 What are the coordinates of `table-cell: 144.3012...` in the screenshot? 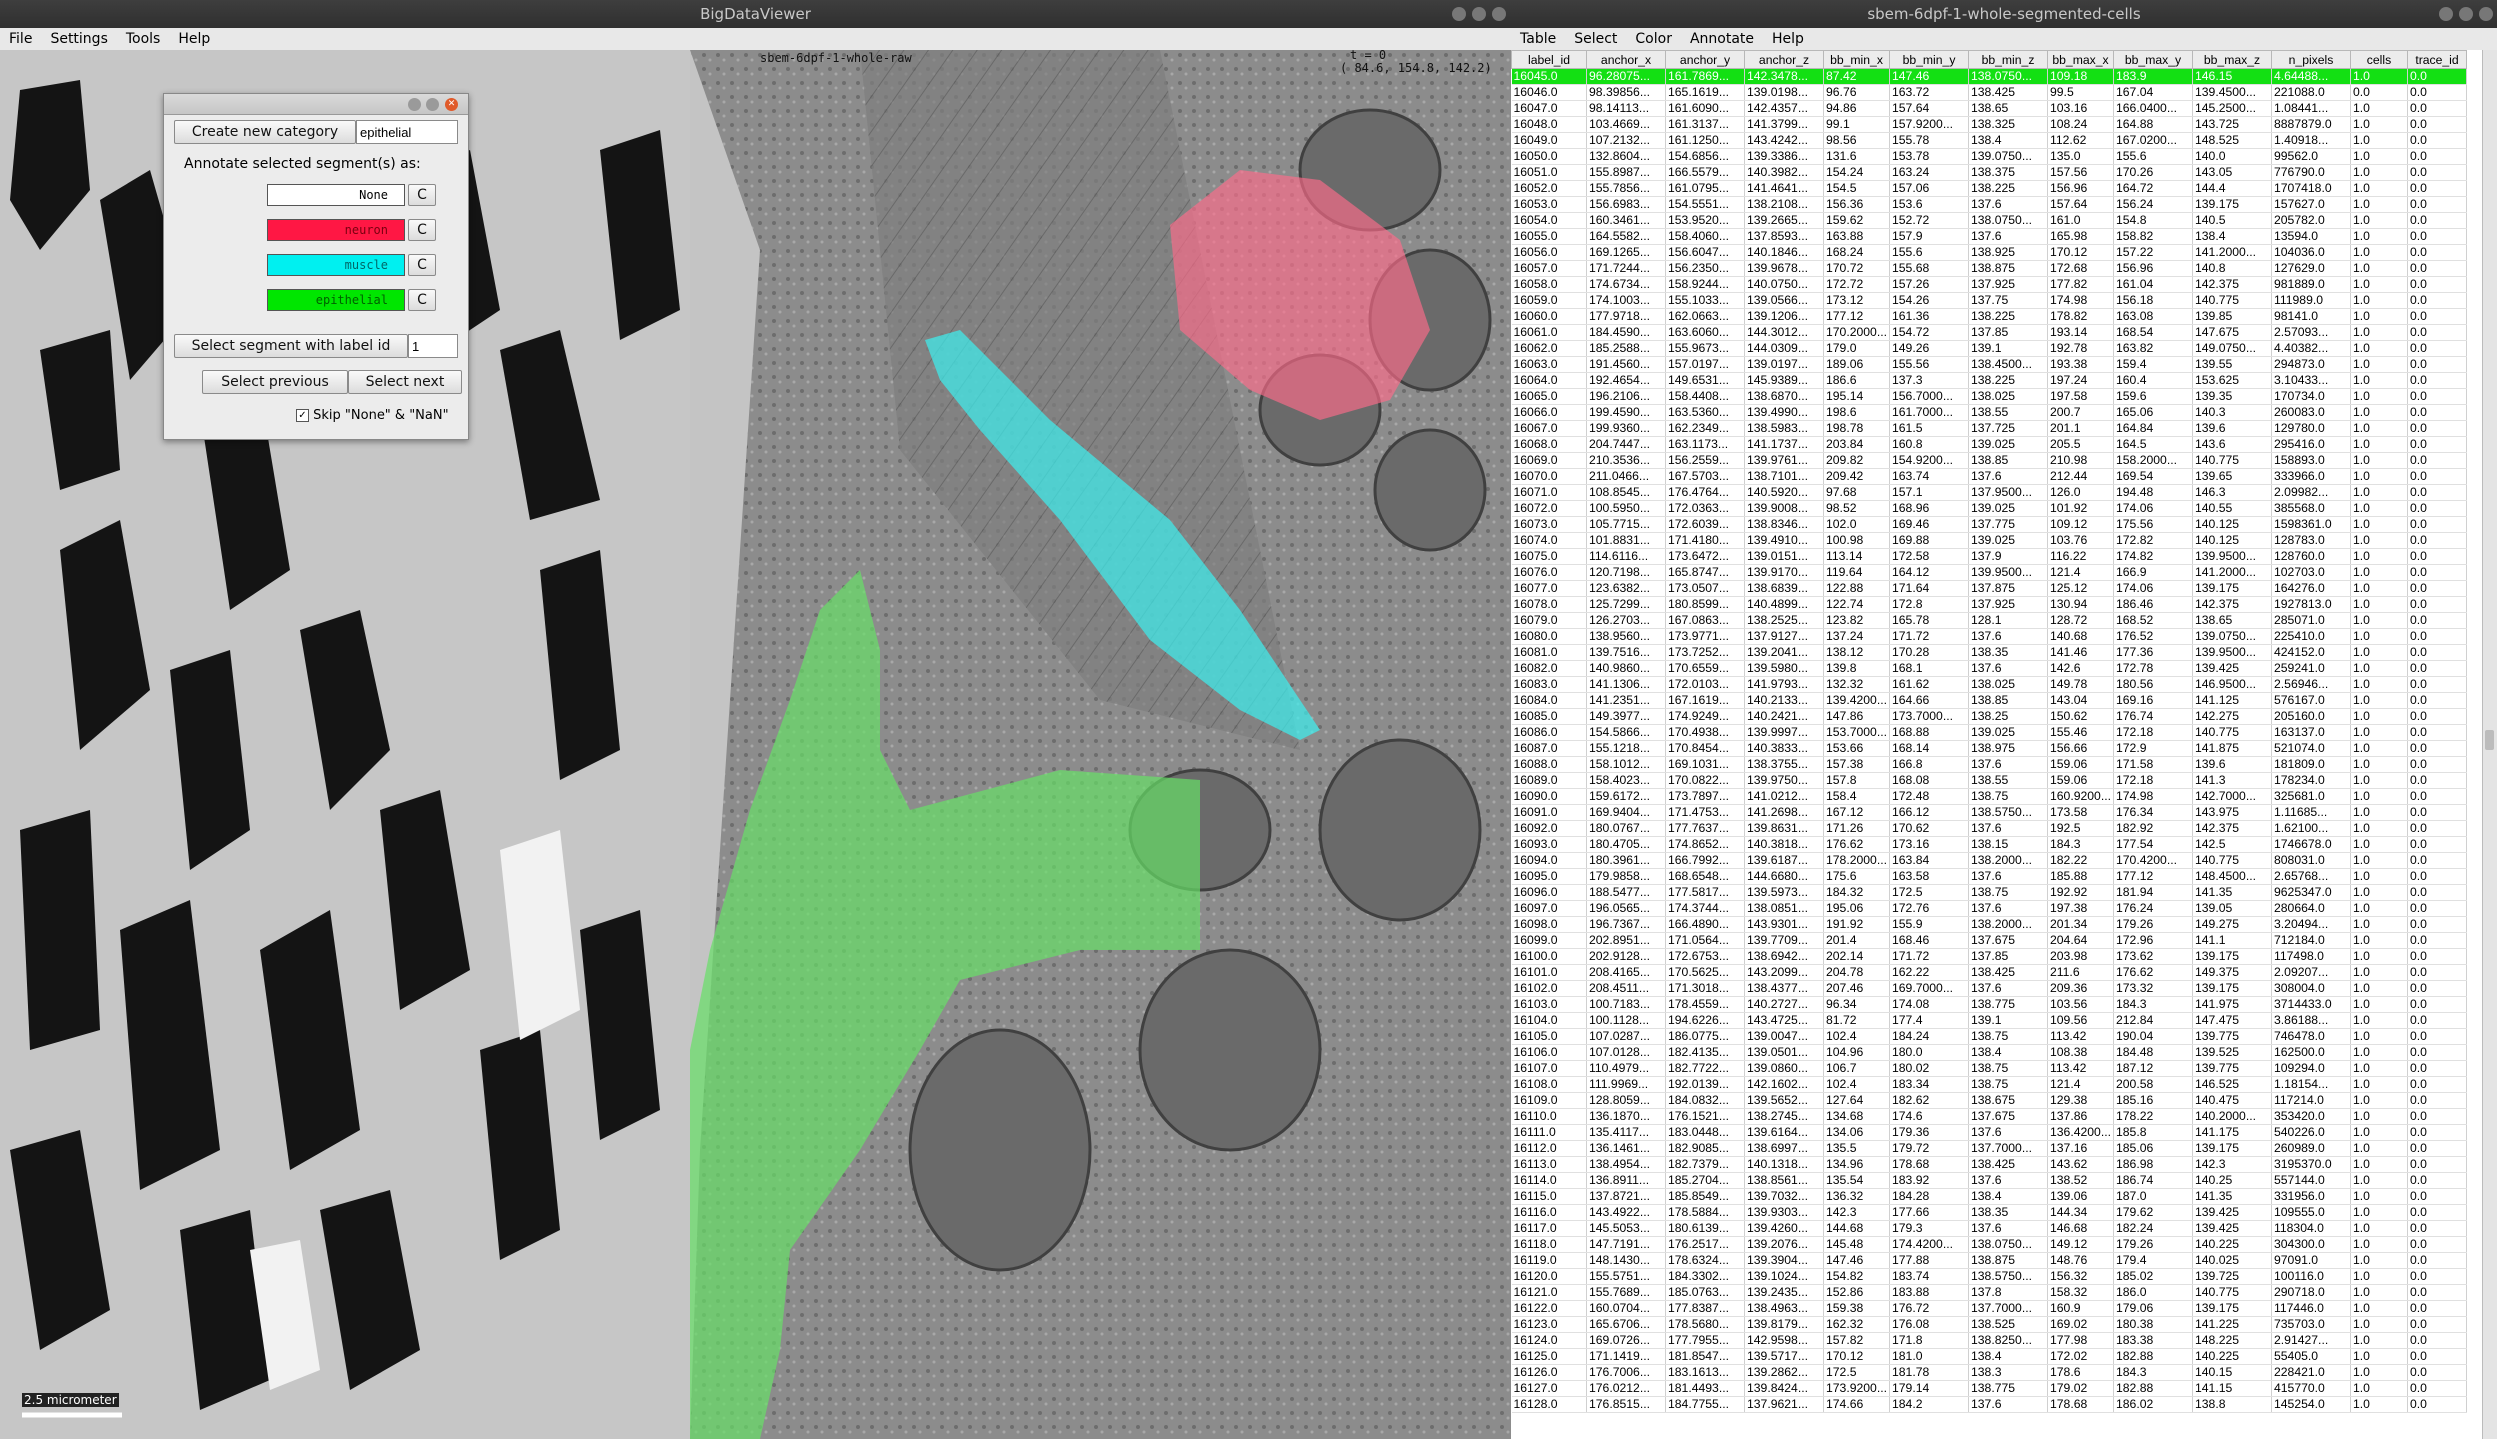 It's located at (1784, 332).